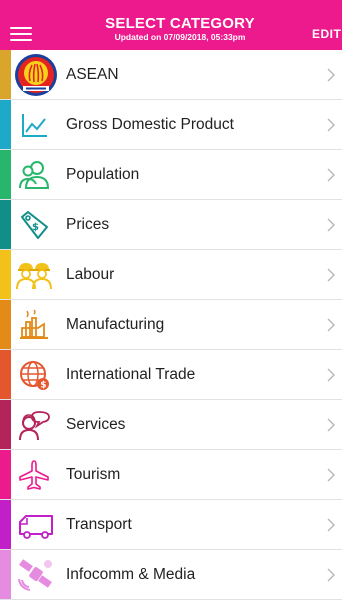 Image resolution: width=342 pixels, height=609 pixels. Describe the element at coordinates (34, 375) in the screenshot. I see `globe-trade-icon: $` at that location.